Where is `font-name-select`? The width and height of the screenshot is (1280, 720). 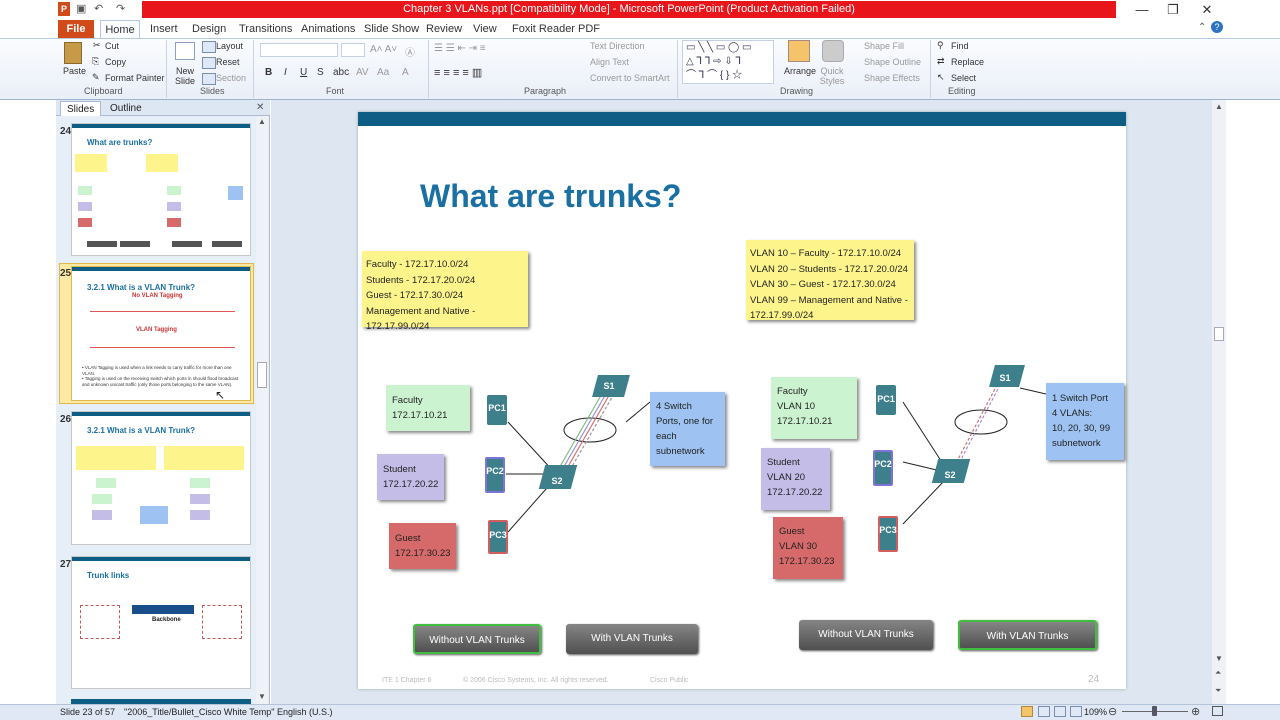
font-name-select is located at coordinates (299, 50).